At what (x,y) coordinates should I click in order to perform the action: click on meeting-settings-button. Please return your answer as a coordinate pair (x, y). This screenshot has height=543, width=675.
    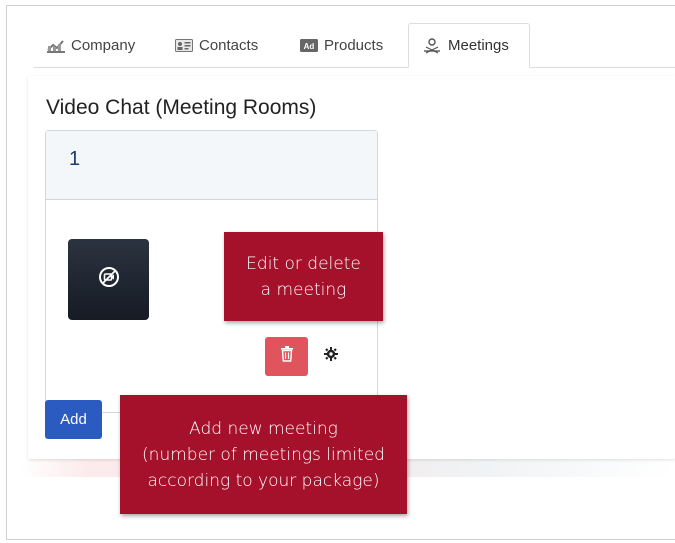
    Looking at the image, I should click on (331, 356).